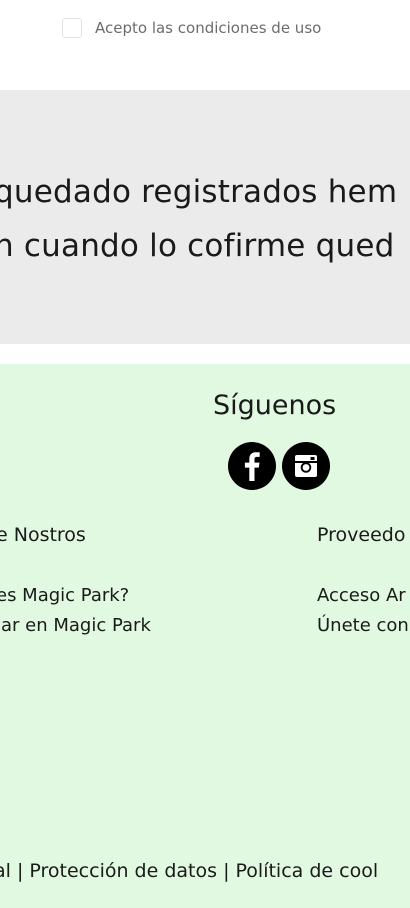  I want to click on about-link-work: jar en Magic Park, so click(75, 625).